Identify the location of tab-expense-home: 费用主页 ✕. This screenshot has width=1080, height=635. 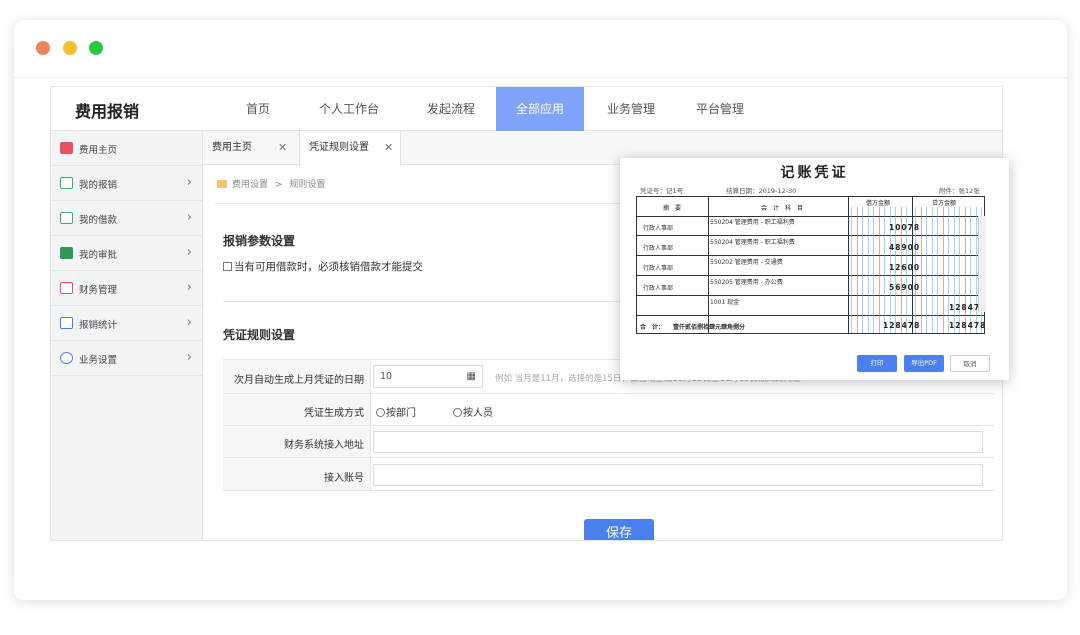
(251, 148).